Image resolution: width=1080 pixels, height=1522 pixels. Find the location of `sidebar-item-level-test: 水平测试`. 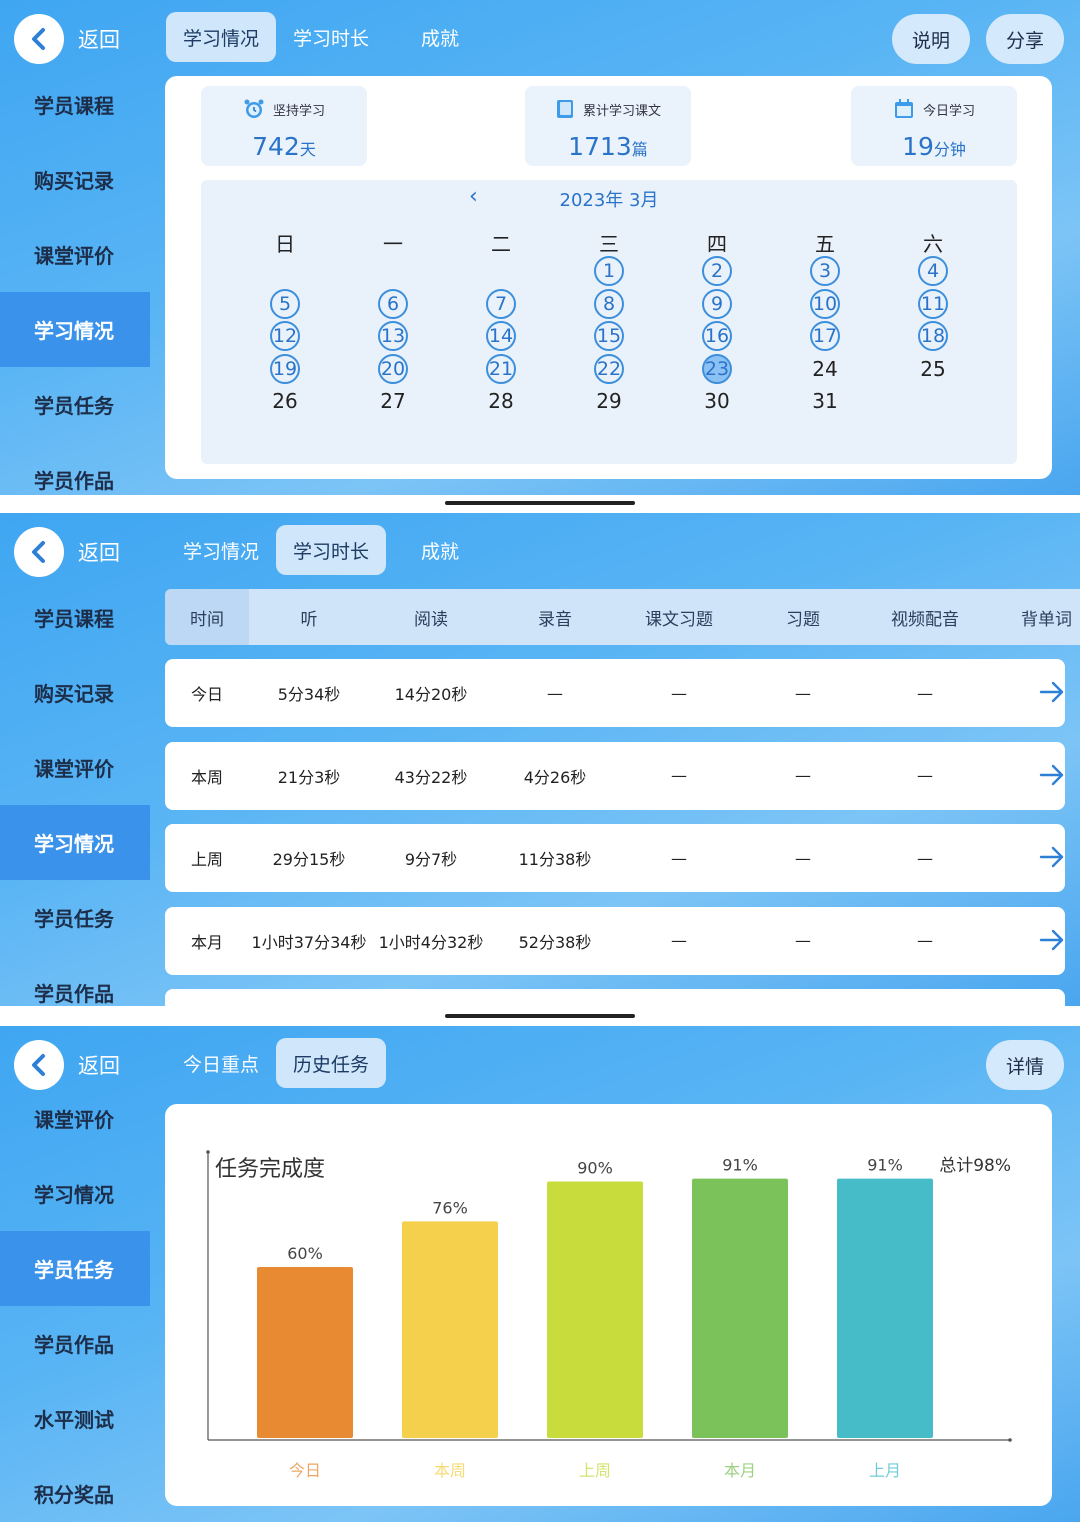

sidebar-item-level-test: 水平测试 is located at coordinates (75, 1418).